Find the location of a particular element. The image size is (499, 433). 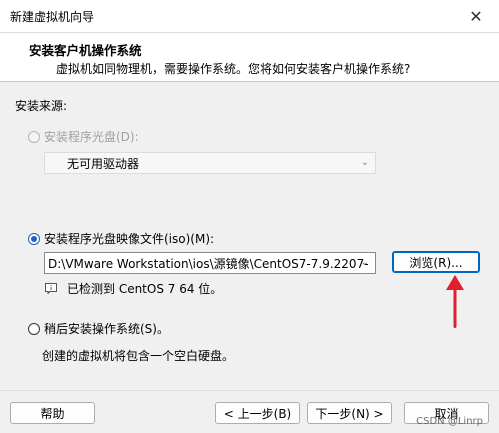

radio-button-iso is located at coordinates (34, 238).